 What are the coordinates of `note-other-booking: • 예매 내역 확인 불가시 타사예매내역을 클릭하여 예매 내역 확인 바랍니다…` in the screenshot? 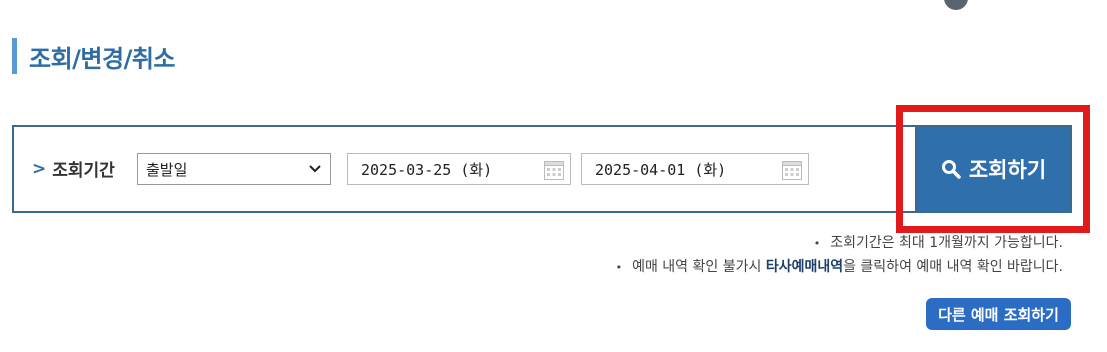 It's located at (839, 266).